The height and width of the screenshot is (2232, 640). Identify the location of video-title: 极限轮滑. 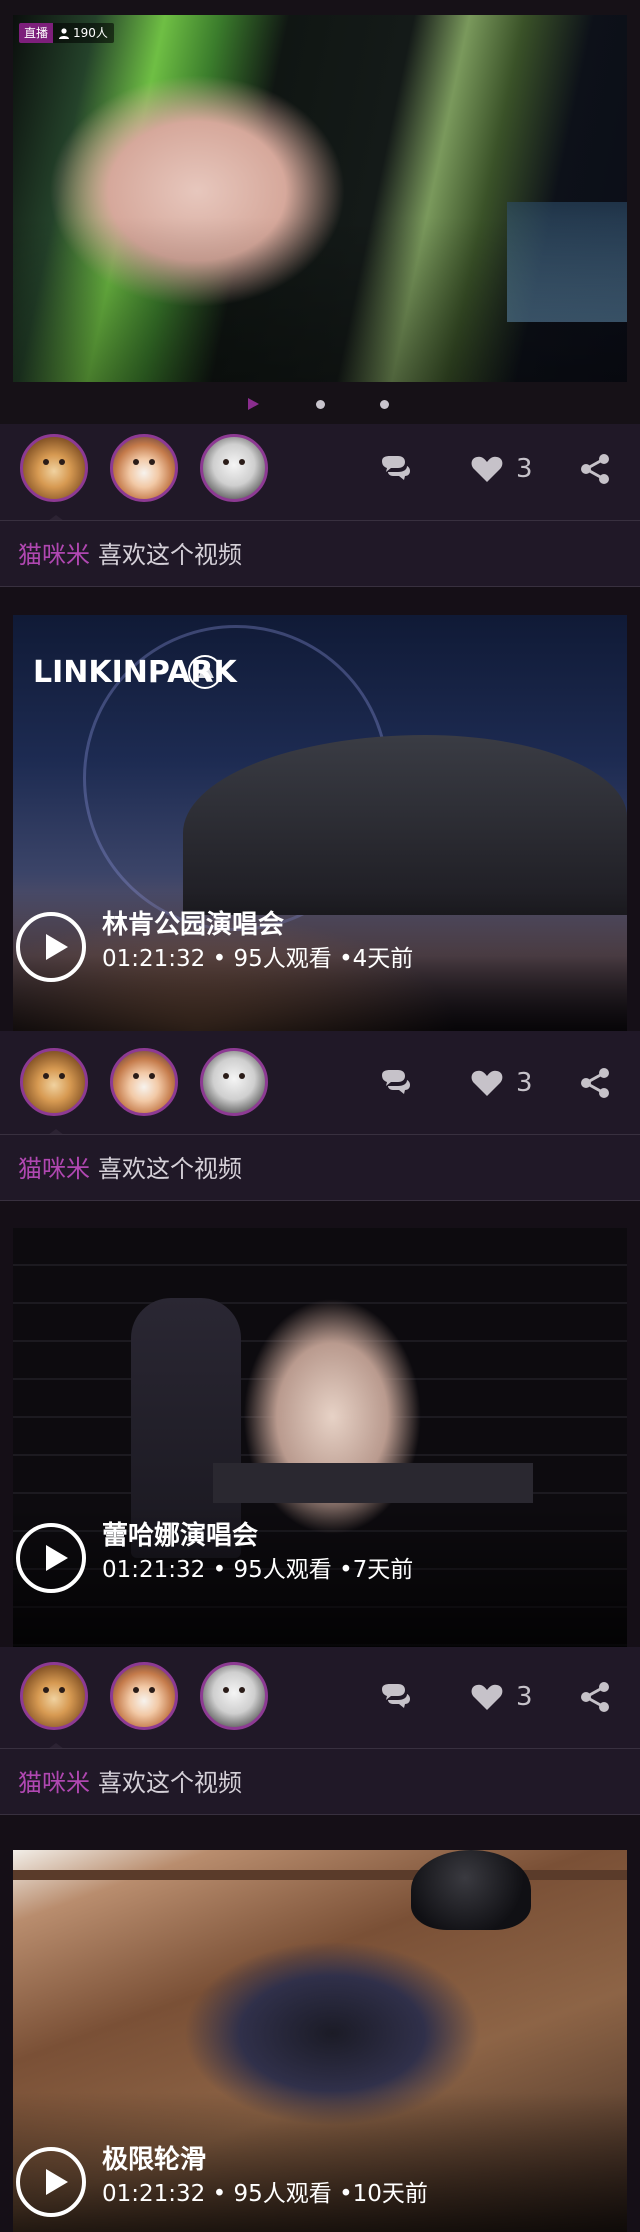
(154, 2160).